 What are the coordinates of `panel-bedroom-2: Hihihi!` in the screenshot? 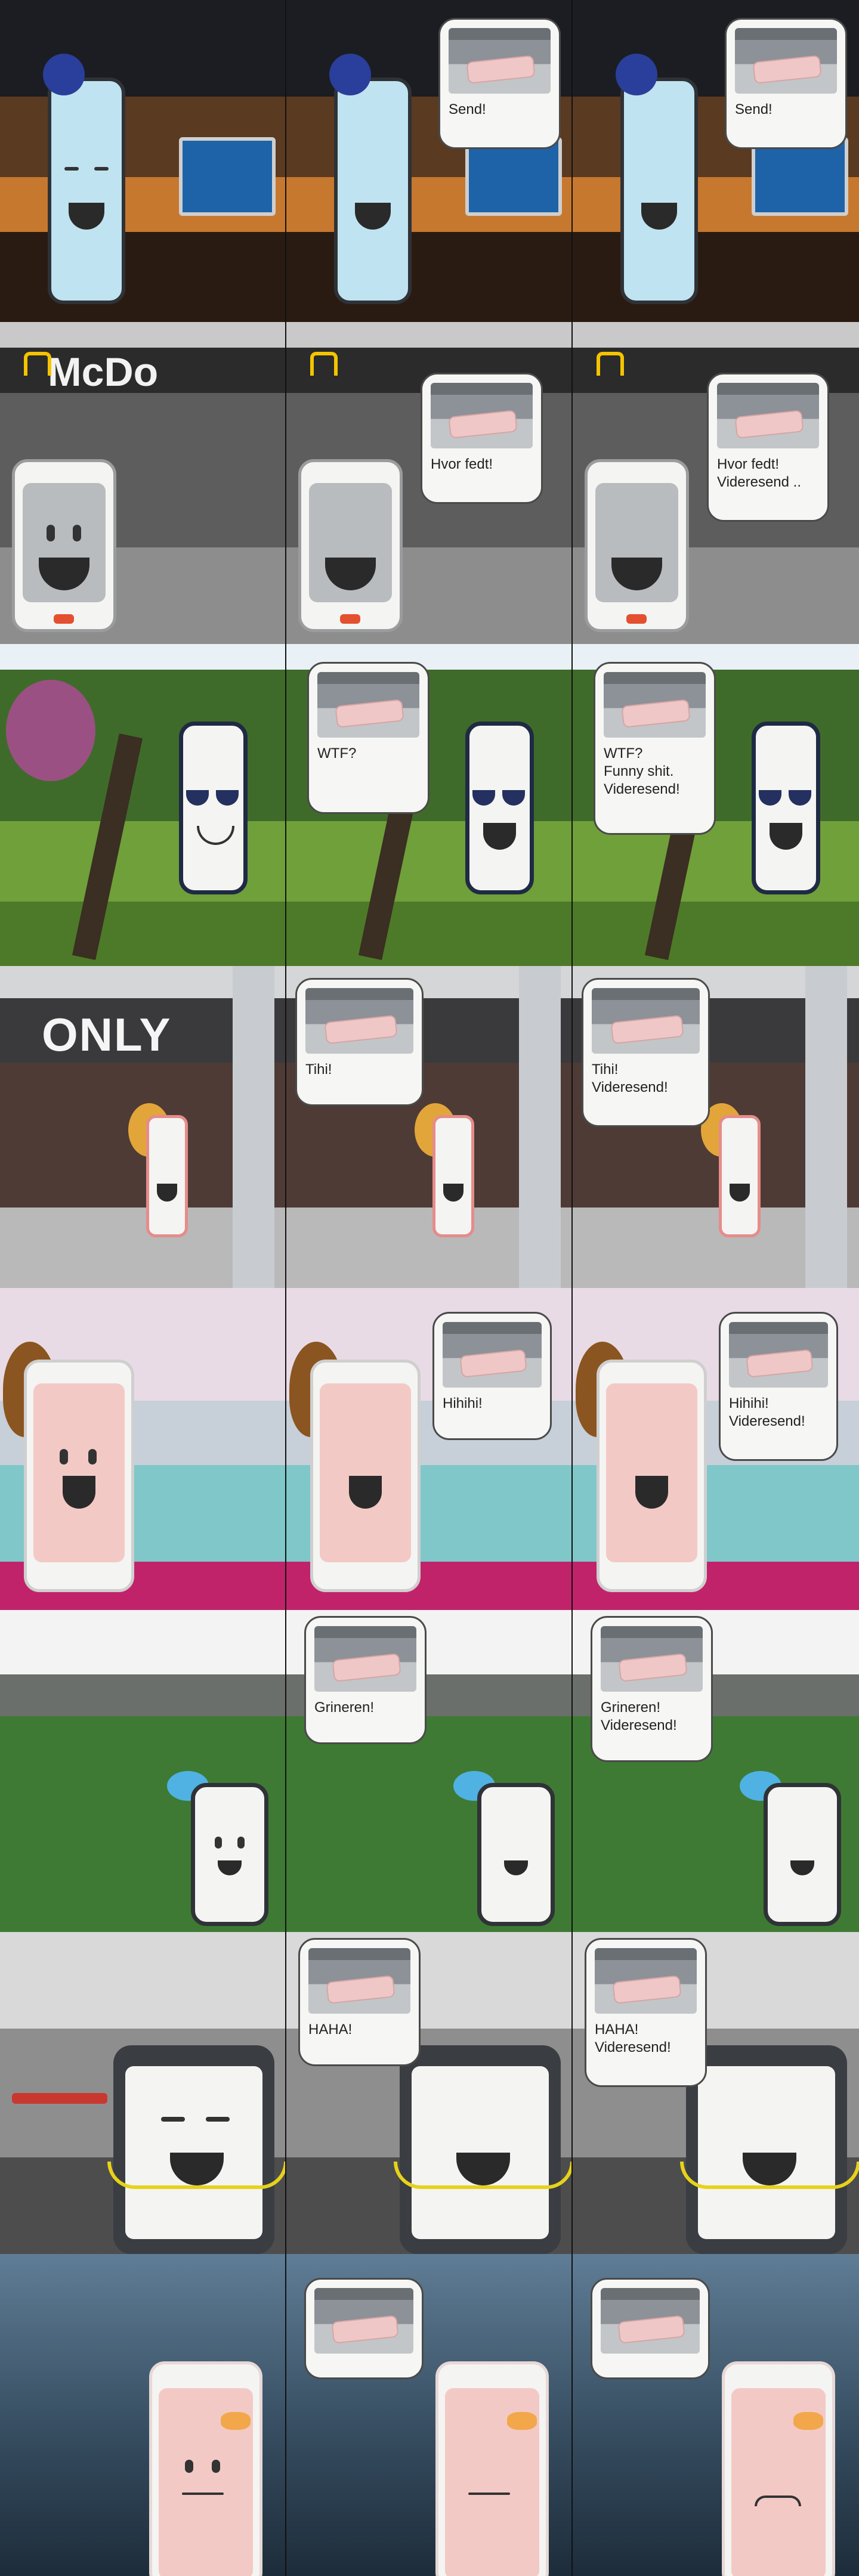 It's located at (429, 1449).